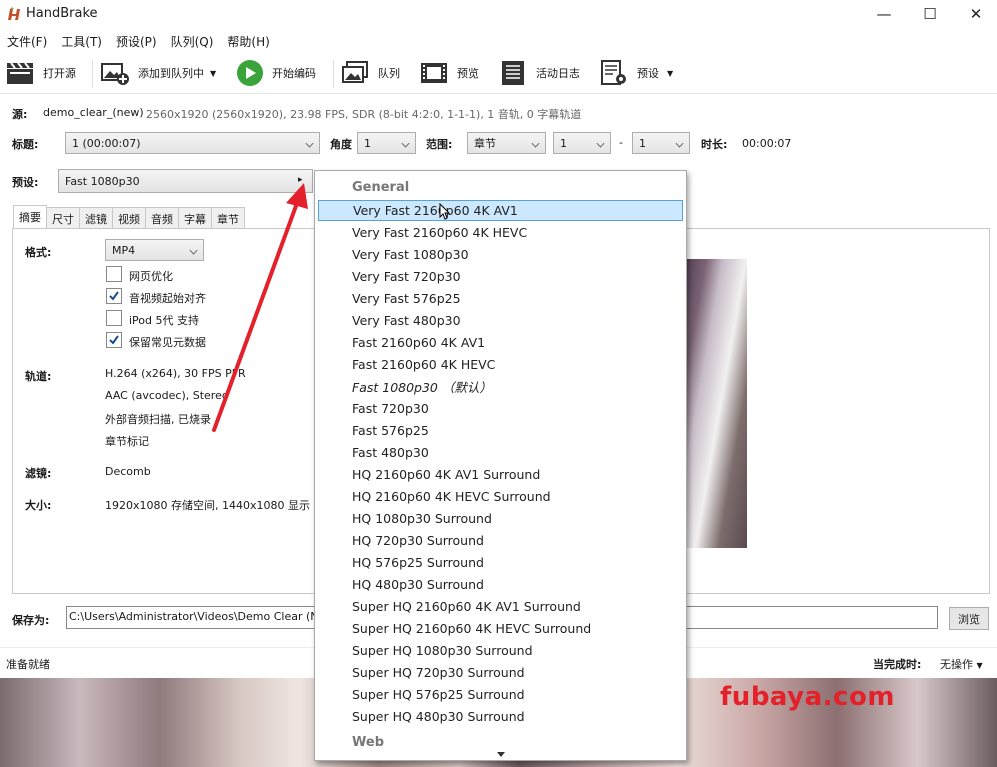 The height and width of the screenshot is (767, 997). What do you see at coordinates (500, 496) in the screenshot?
I see `preset-item: HQ 2160p60 4K HEVC Surround` at bounding box center [500, 496].